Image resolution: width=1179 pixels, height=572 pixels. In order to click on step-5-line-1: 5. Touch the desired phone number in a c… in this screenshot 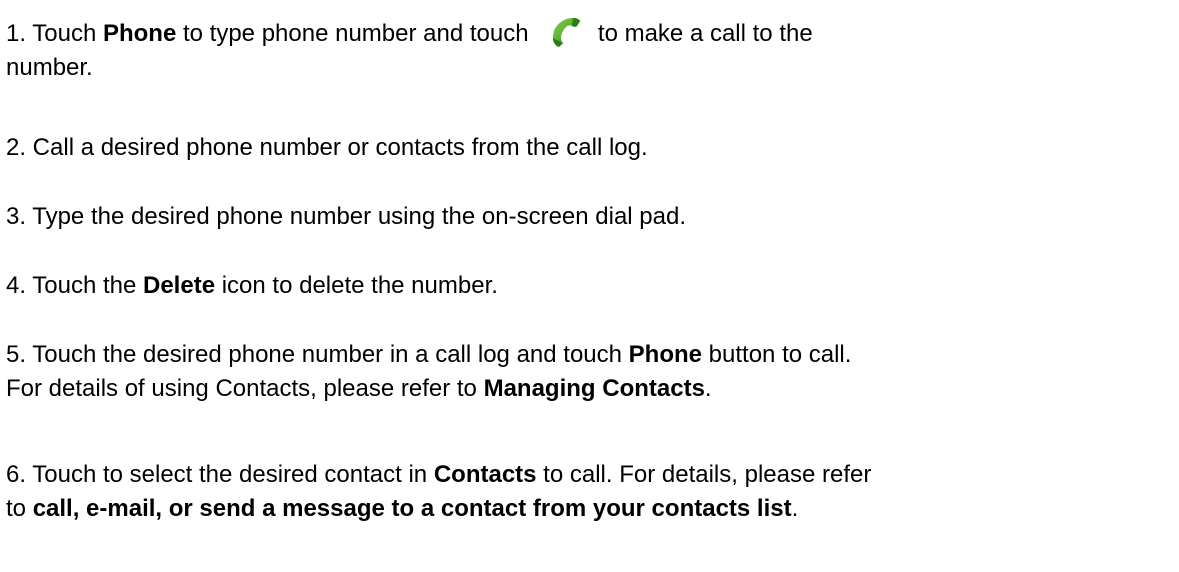, I will do `click(428, 355)`.